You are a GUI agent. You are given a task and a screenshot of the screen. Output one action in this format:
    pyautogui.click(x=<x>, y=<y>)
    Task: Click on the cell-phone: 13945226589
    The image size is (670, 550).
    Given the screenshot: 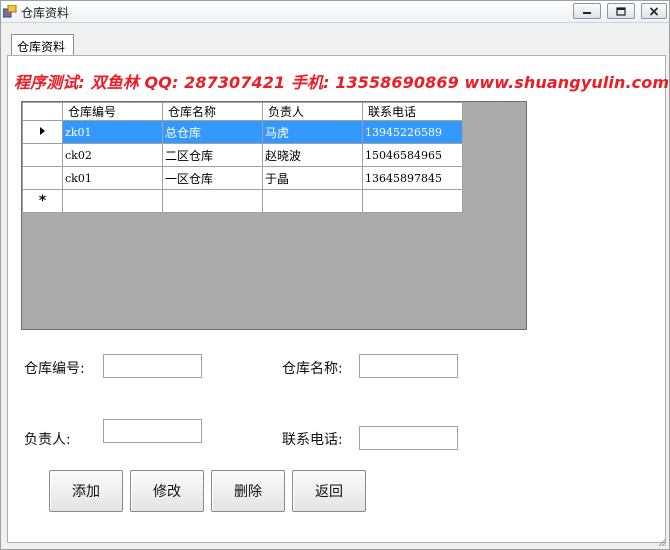 What is the action you would take?
    pyautogui.click(x=412, y=132)
    